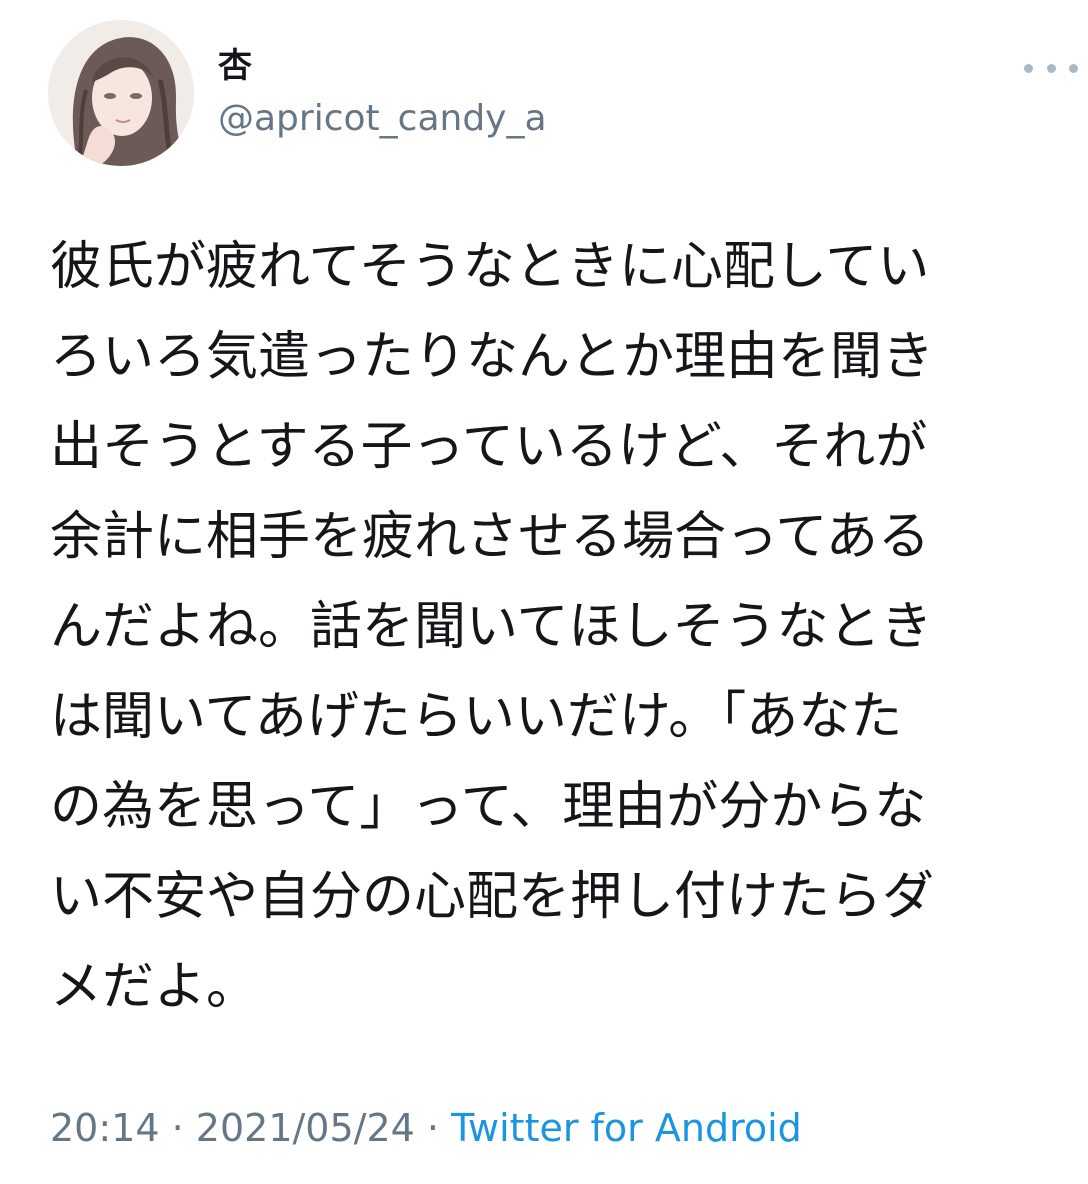  Describe the element at coordinates (490, 267) in the screenshot. I see `tweet-text-line: 彼氏が疲れてそうなときに心配してい` at that location.